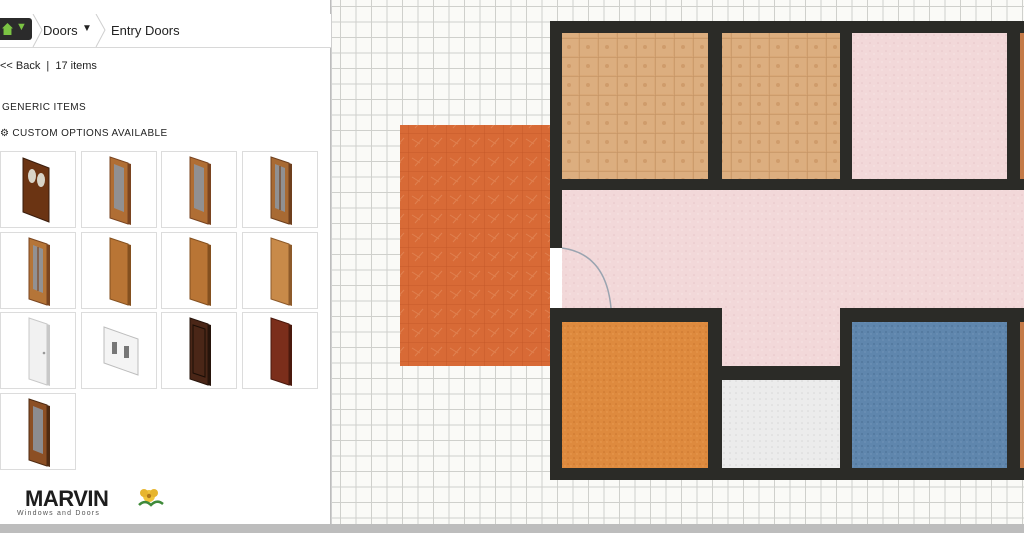  I want to click on hallway, so click(793, 249).